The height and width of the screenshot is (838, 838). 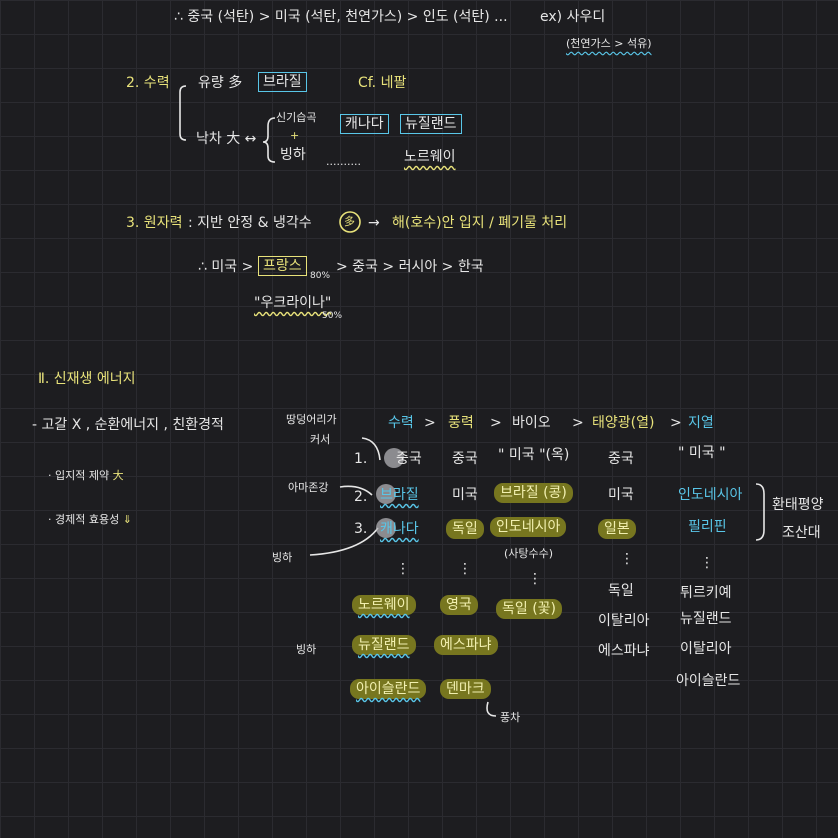 I want to click on geo-5: 뉴질랜드, so click(x=706, y=619).